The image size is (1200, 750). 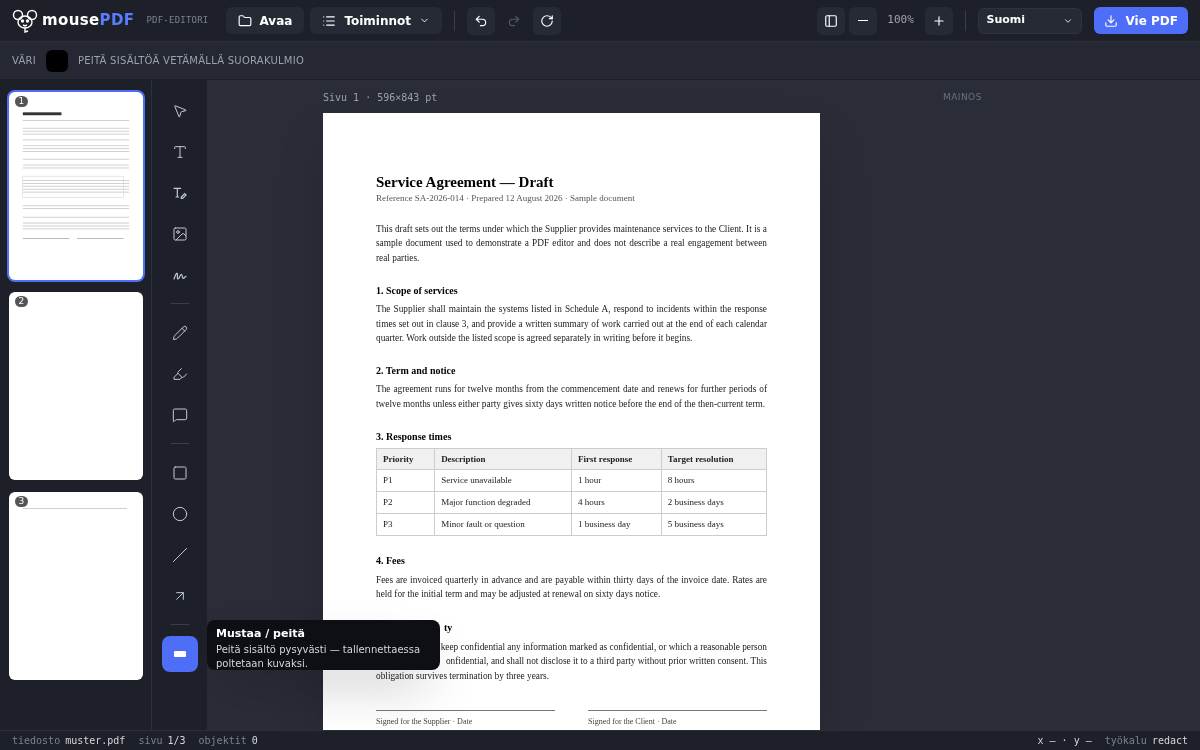 I want to click on page-number-badge: 2, so click(x=21, y=301).